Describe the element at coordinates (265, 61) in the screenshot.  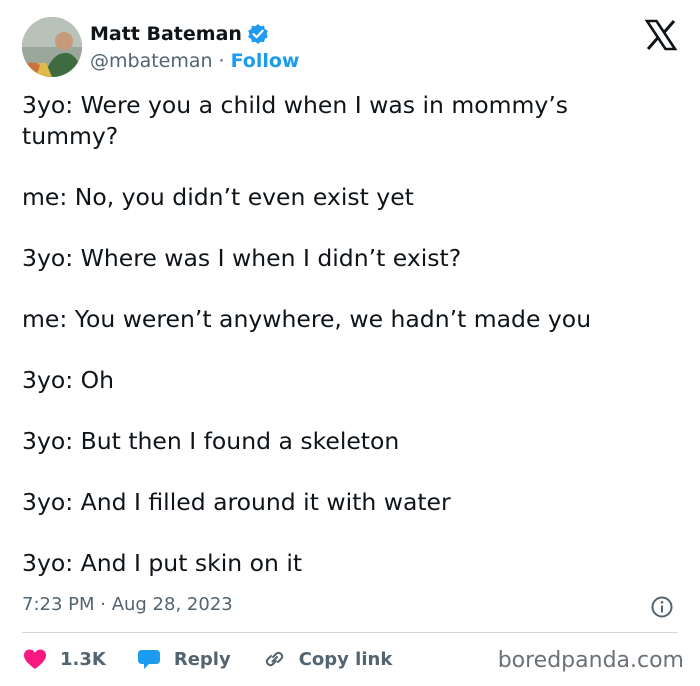
I see `follow-button: Follow` at that location.